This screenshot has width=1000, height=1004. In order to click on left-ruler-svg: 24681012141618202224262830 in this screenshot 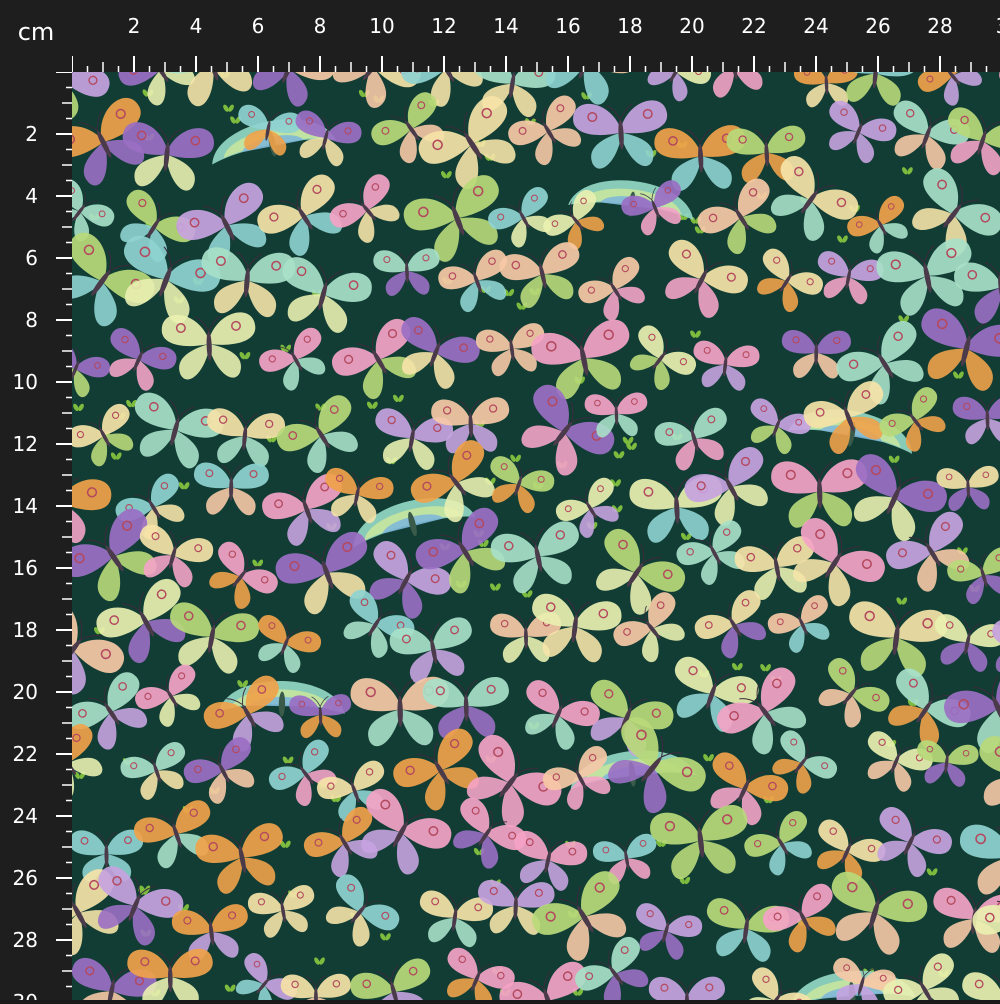, I will do `click(36, 536)`.